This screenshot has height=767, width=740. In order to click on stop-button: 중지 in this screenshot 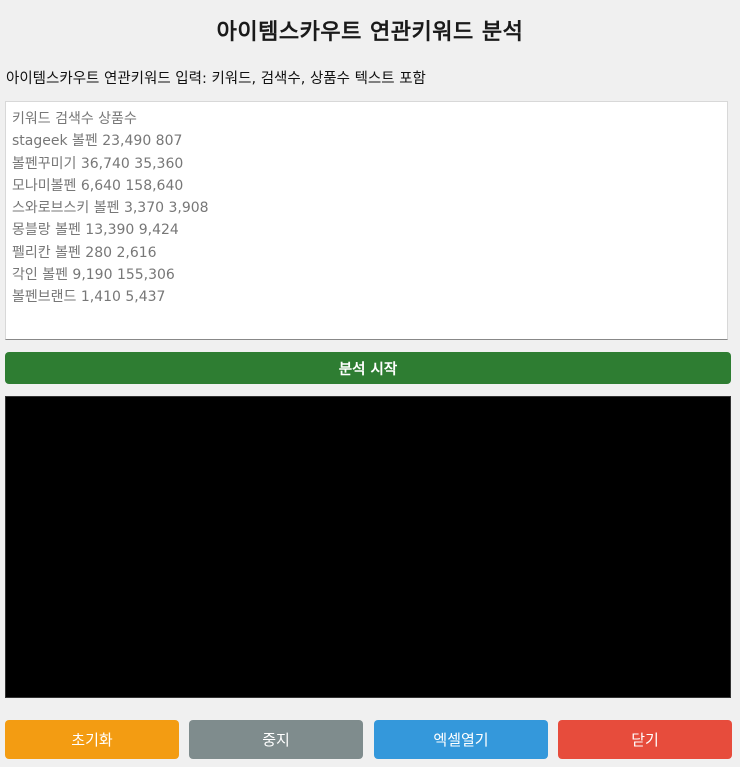, I will do `click(276, 739)`.